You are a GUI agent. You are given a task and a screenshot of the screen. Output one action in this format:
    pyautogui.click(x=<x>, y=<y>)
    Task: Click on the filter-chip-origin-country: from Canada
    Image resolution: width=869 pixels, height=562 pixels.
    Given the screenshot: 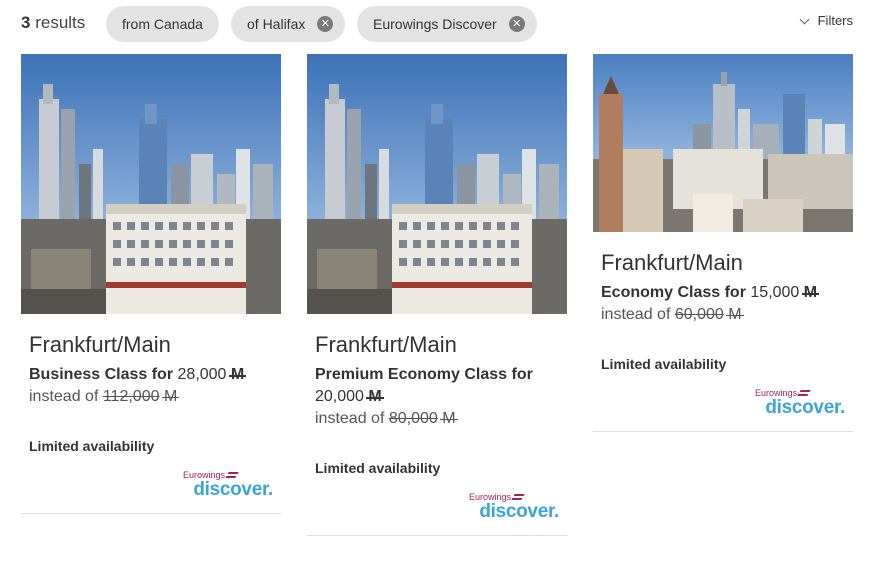 What is the action you would take?
    pyautogui.click(x=162, y=24)
    